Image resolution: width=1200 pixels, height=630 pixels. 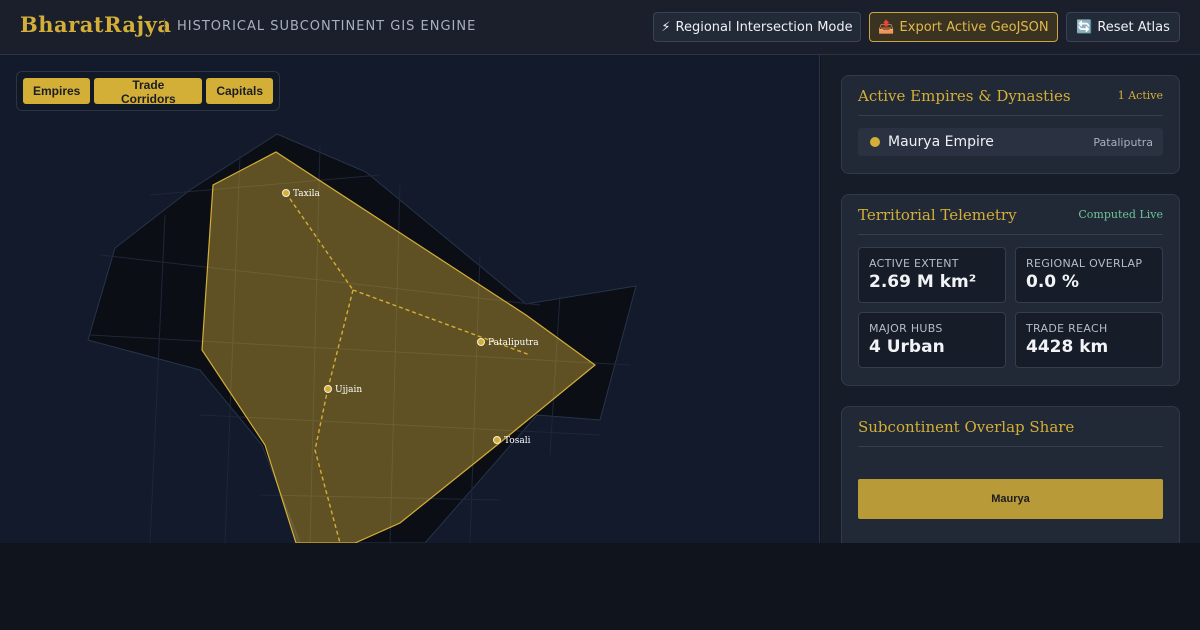 I want to click on overlap-share-card: Subcontinent Overlap Share Maurya, so click(x=1010, y=474).